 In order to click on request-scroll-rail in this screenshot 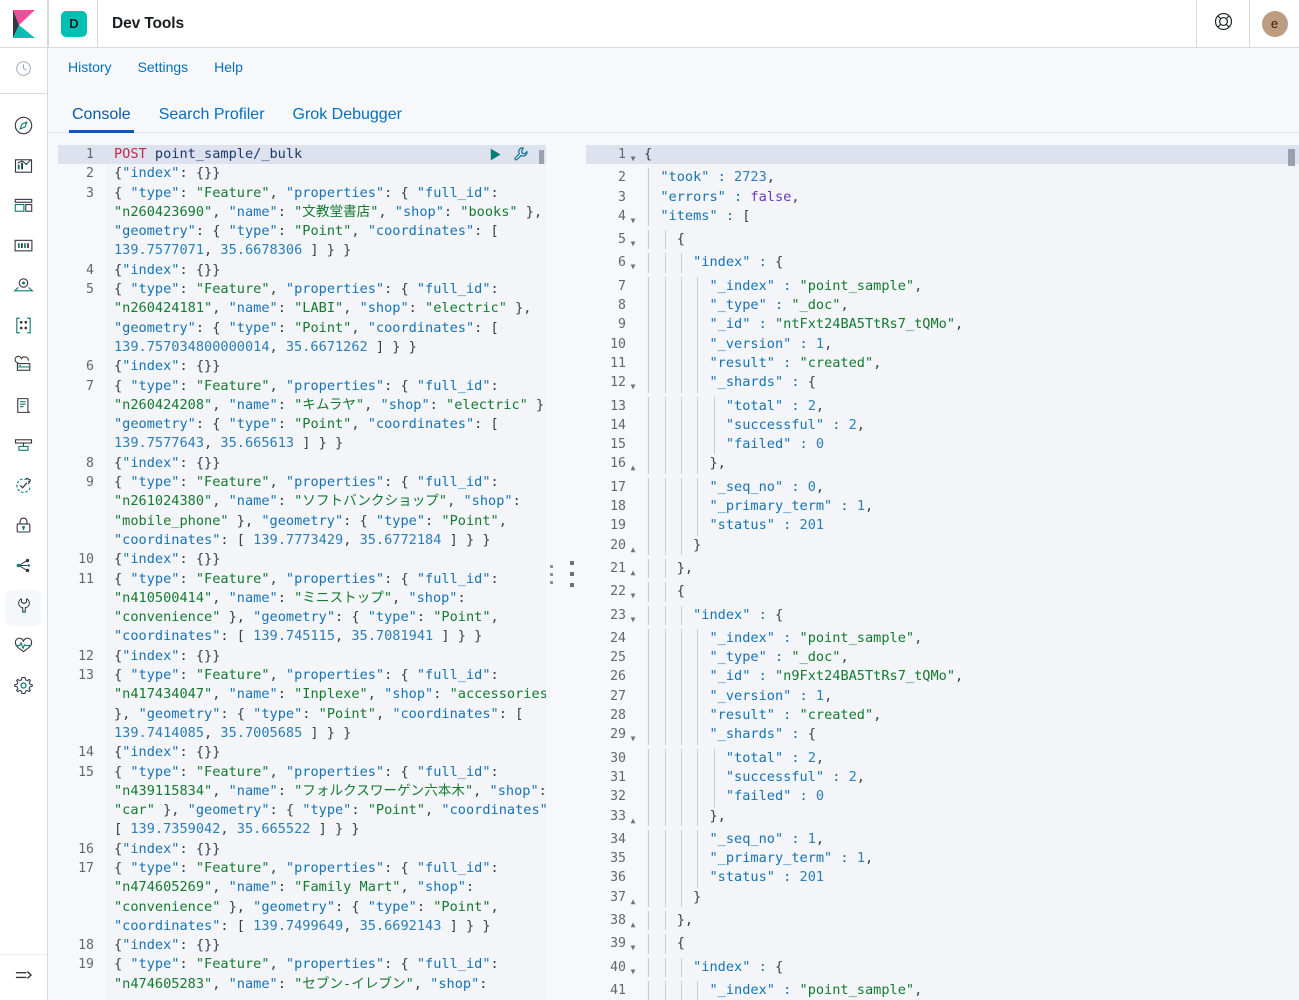, I will do `click(552, 572)`.